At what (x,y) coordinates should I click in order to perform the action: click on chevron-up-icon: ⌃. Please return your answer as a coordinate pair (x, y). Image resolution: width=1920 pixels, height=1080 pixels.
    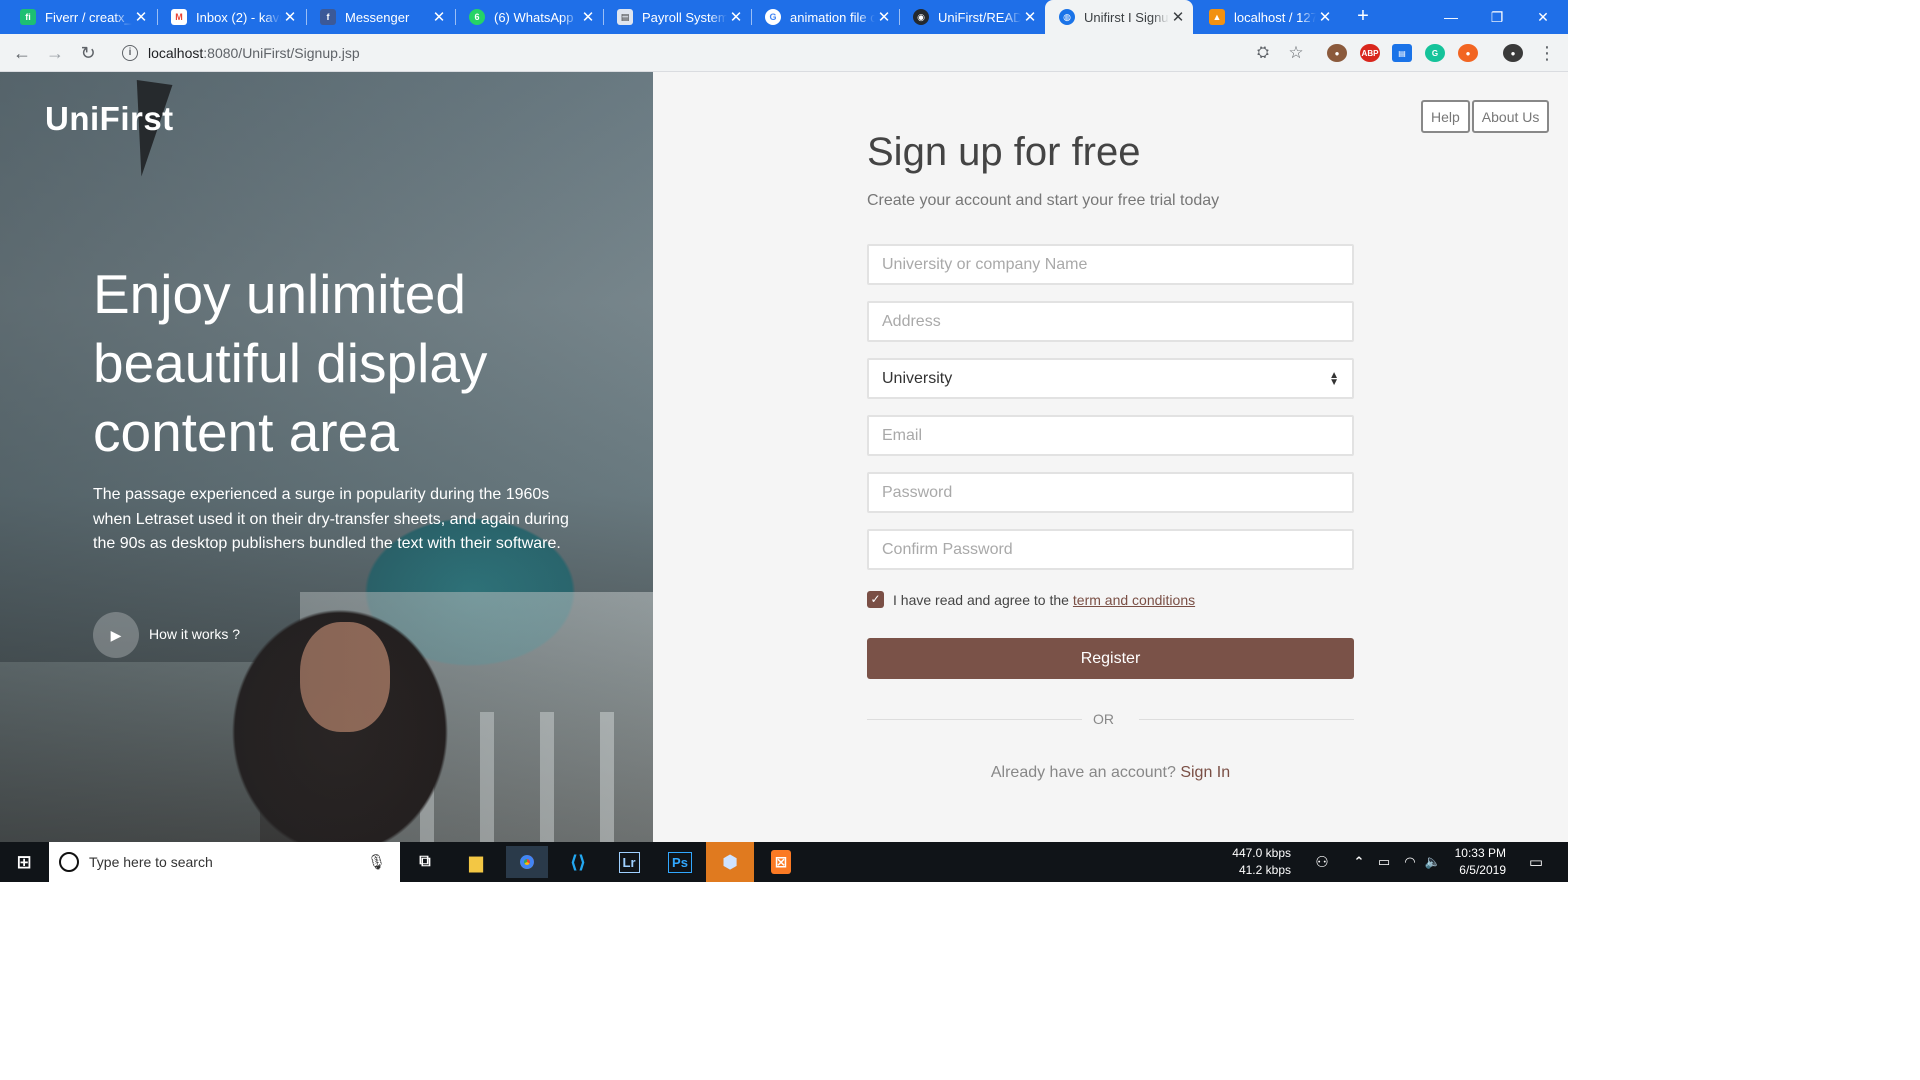
    Looking at the image, I should click on (1359, 862).